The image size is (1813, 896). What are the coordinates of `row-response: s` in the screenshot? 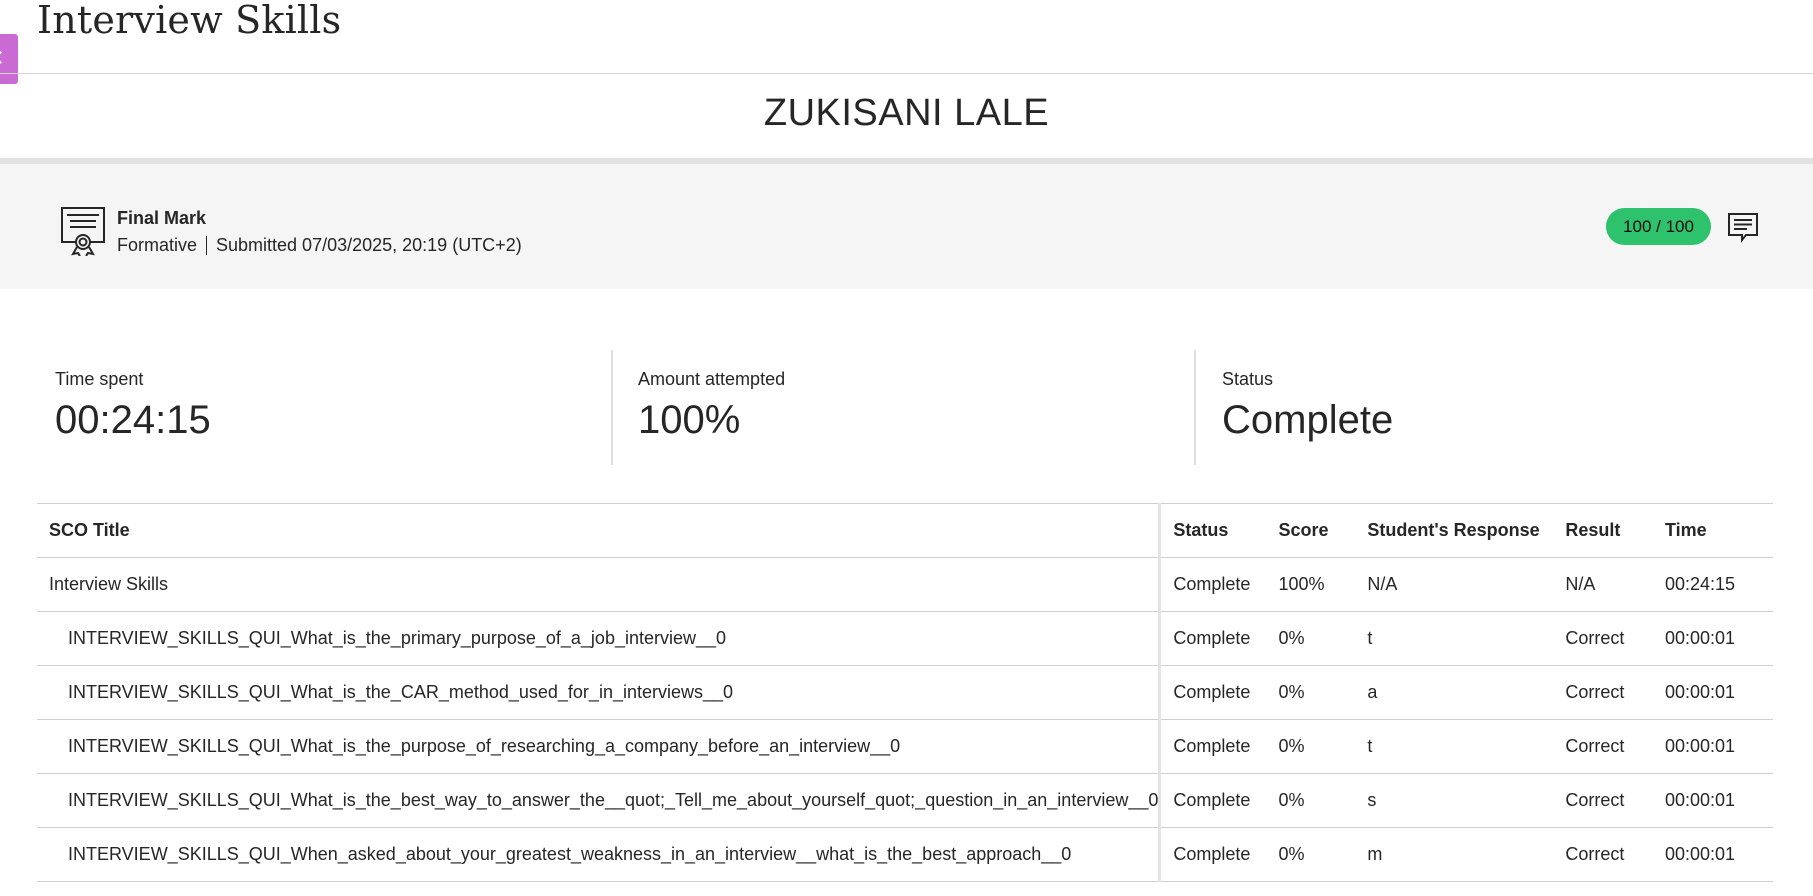 It's located at (1466, 800).